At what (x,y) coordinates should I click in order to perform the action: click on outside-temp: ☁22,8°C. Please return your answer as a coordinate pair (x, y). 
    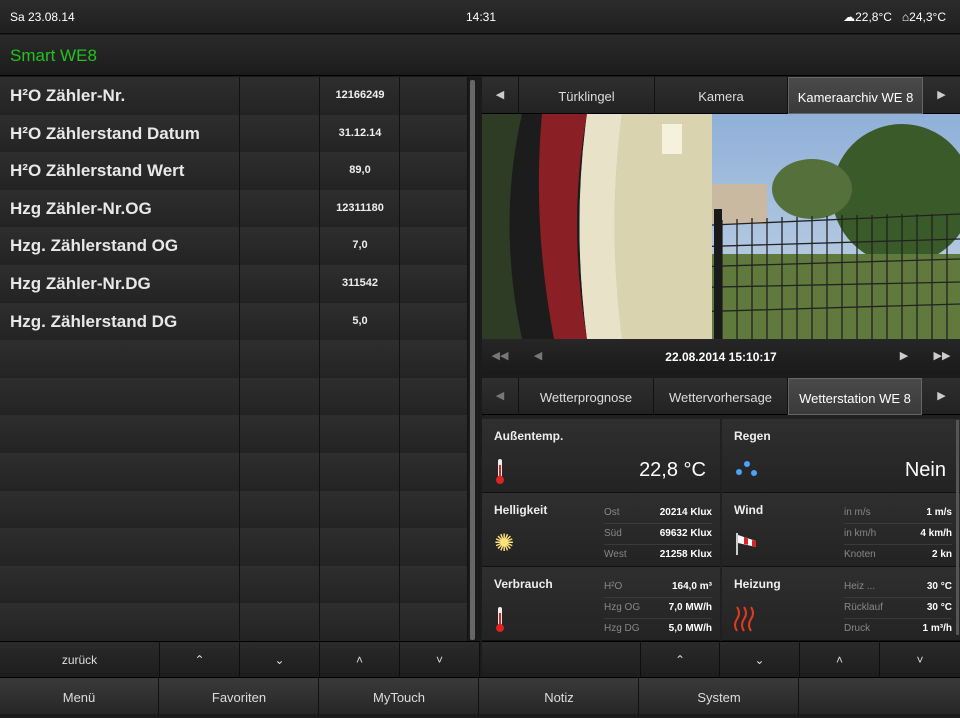
    Looking at the image, I should click on (867, 17).